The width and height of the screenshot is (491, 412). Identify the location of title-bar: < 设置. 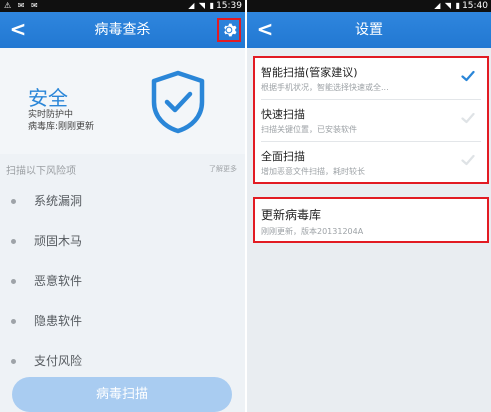
(369, 30).